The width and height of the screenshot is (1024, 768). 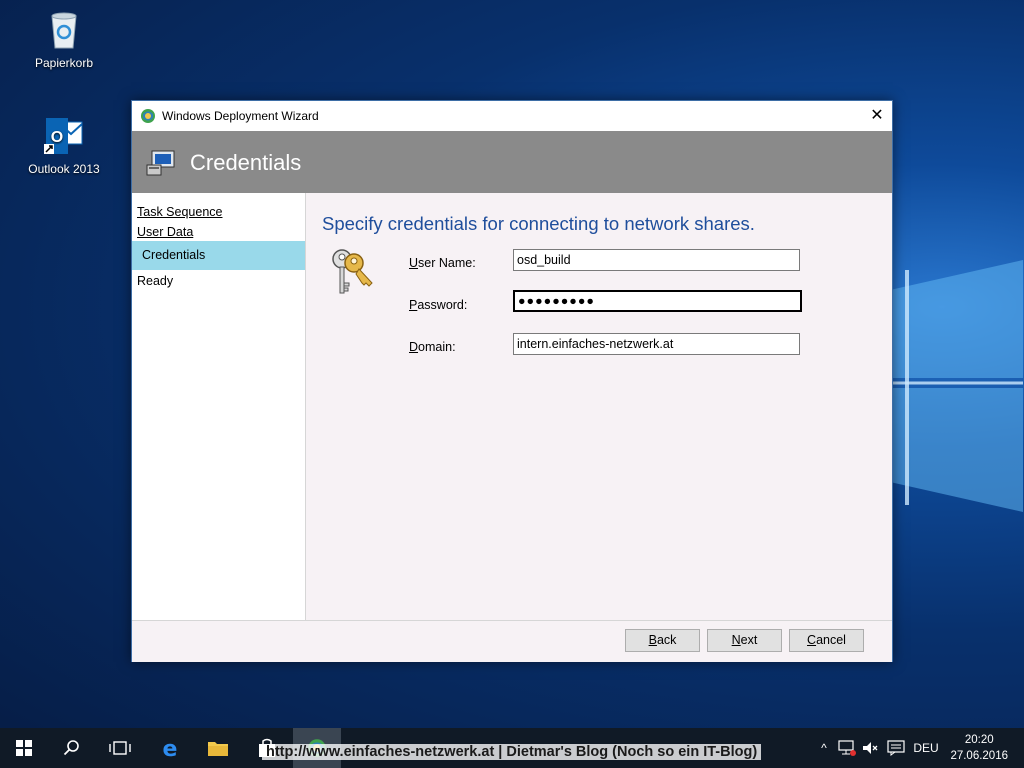 I want to click on start-button, so click(x=24, y=748).